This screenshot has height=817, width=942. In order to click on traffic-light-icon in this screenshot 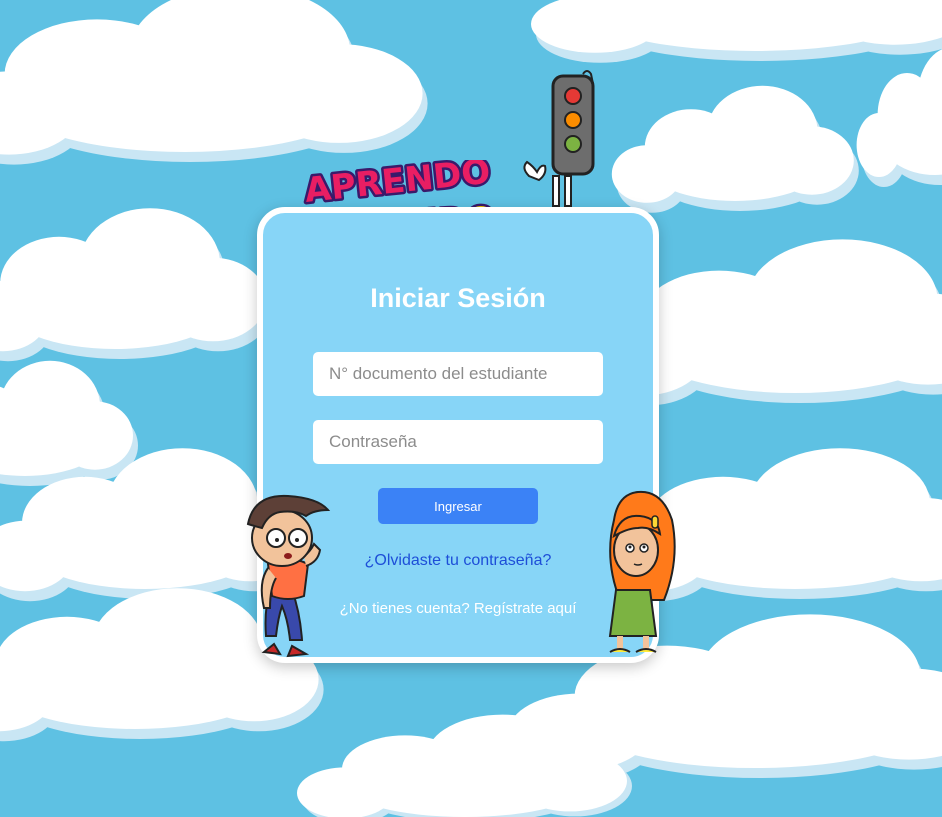, I will do `click(559, 138)`.